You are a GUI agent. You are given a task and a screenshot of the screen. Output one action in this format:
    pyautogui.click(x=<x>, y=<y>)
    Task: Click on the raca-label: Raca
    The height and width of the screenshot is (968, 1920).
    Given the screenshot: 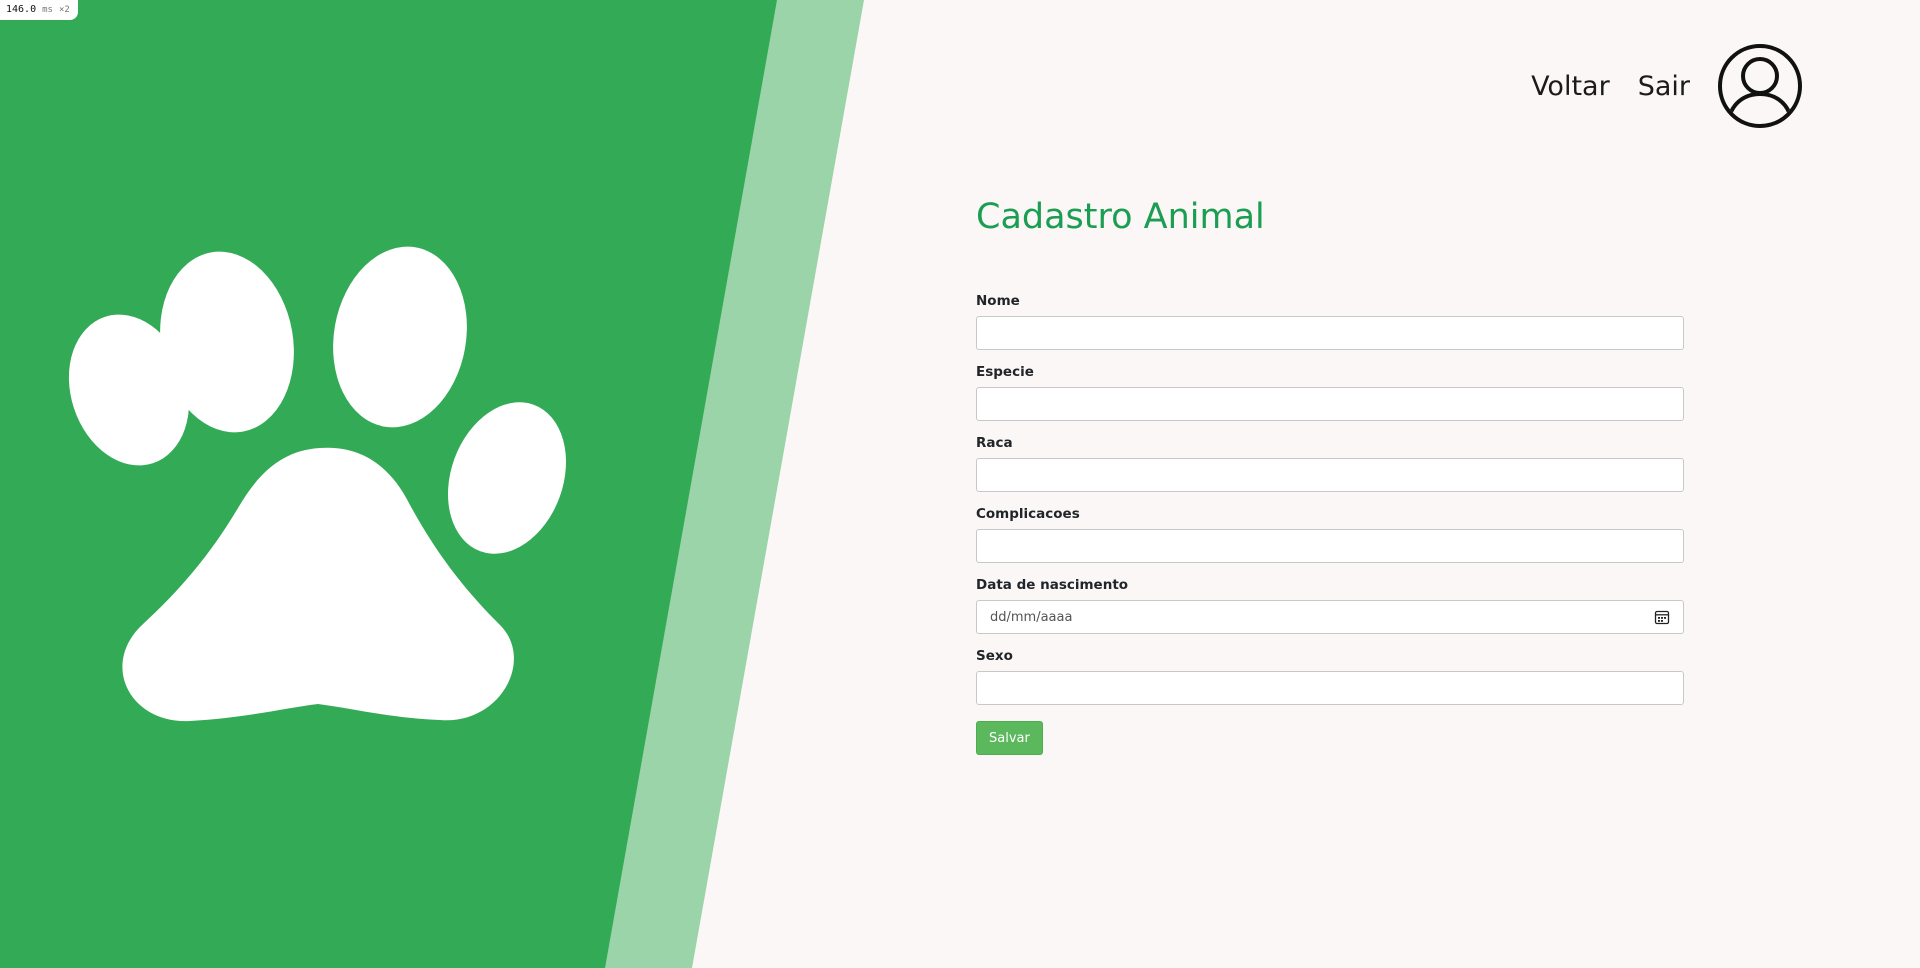 What is the action you would take?
    pyautogui.click(x=994, y=443)
    